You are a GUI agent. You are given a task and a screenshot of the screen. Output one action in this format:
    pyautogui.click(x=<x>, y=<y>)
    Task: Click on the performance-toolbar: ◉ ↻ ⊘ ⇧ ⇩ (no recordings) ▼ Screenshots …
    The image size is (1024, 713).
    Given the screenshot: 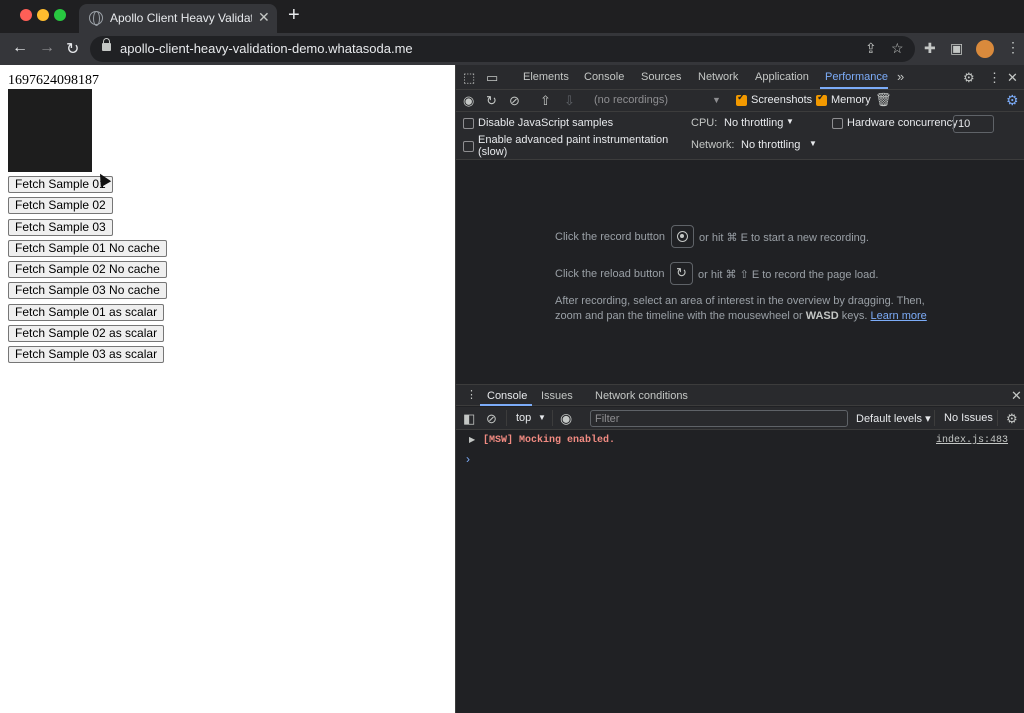 What is the action you would take?
    pyautogui.click(x=740, y=101)
    